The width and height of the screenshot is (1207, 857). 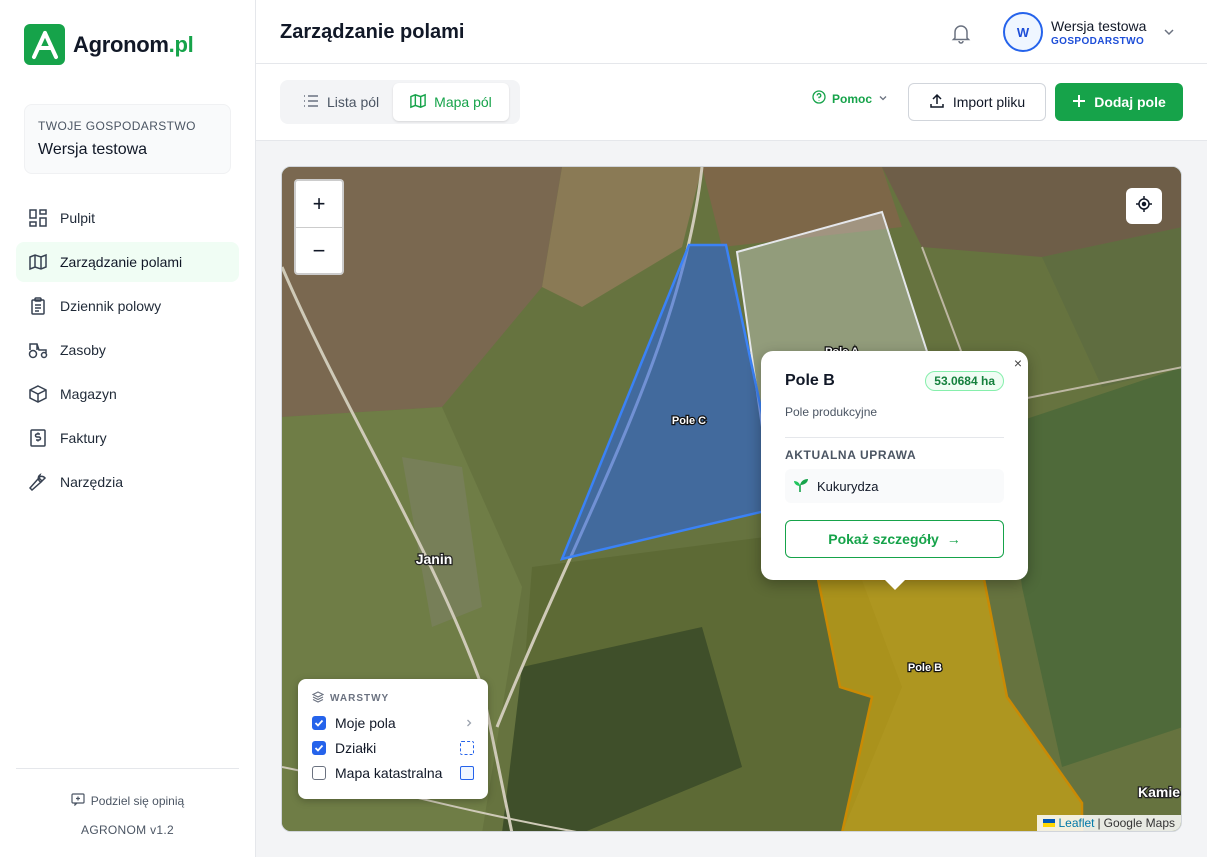 I want to click on sidebar-item-label: Dziennik polowy, so click(x=111, y=306).